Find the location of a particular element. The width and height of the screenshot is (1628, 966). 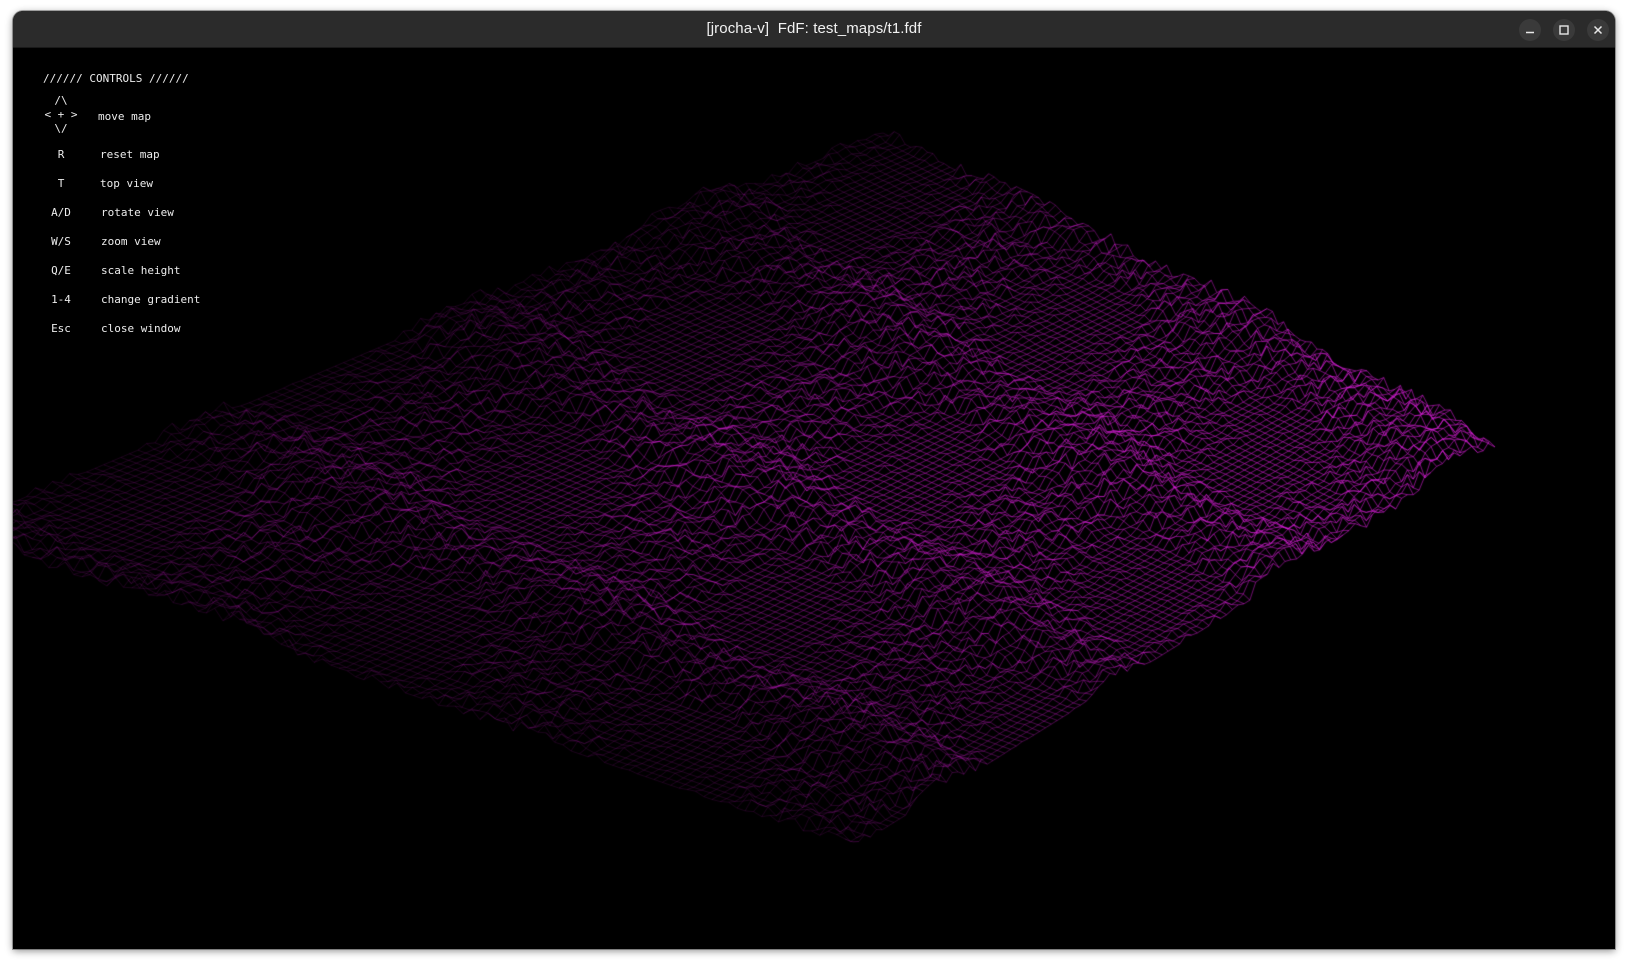

control-key-reset: R is located at coordinates (61, 154).